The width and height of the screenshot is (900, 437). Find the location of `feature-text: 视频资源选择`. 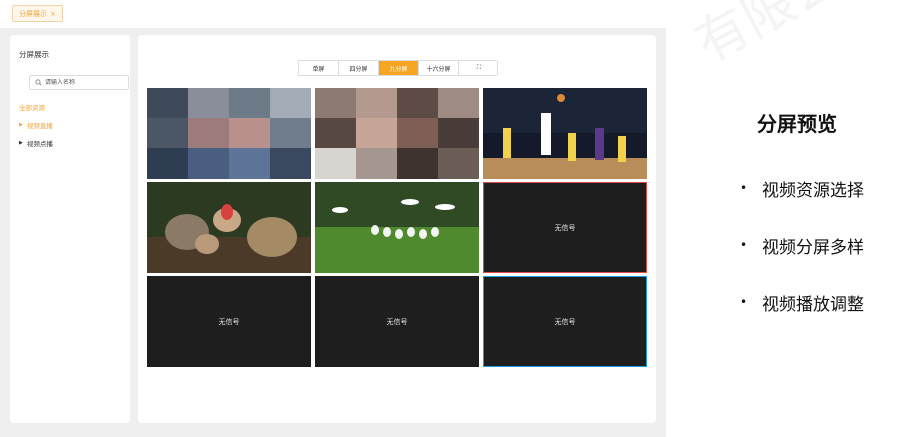

feature-text: 视频资源选择 is located at coordinates (813, 190).